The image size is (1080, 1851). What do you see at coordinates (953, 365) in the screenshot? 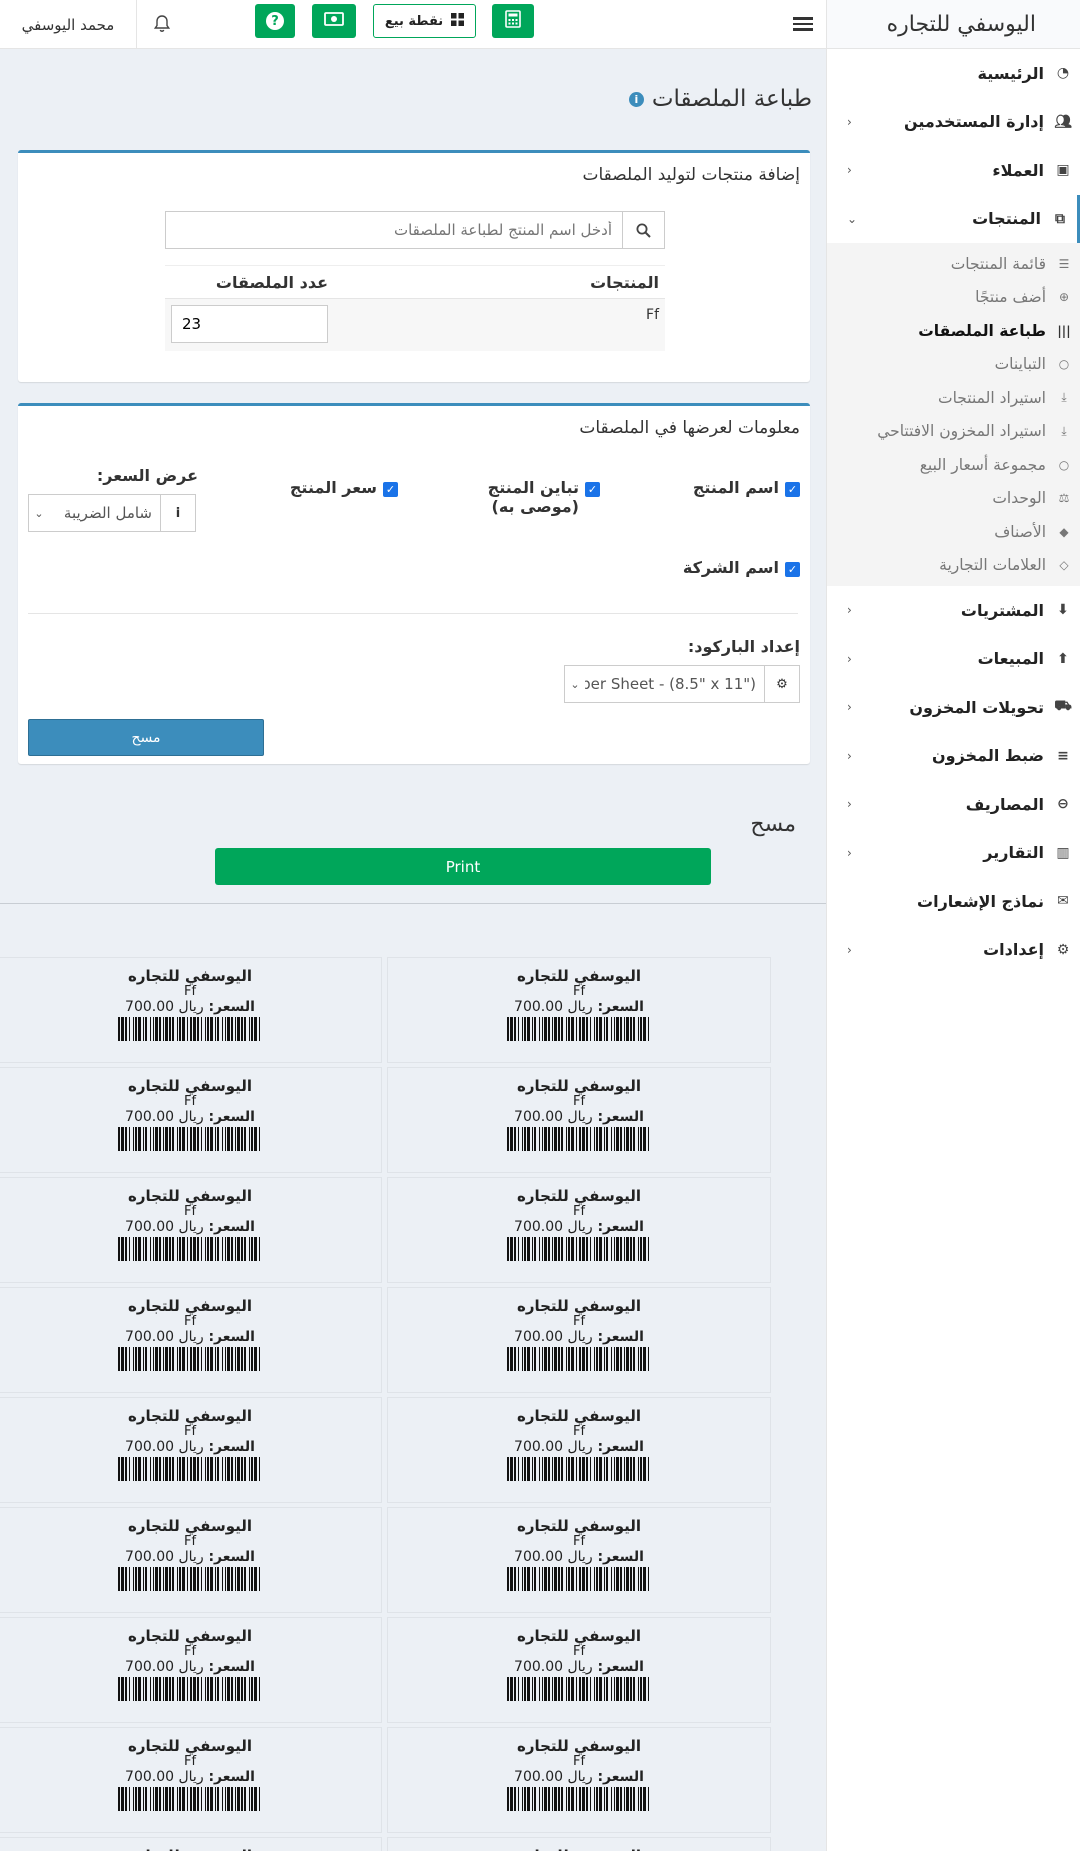
I see `submenu-item-variations: ○ التباينات` at bounding box center [953, 365].